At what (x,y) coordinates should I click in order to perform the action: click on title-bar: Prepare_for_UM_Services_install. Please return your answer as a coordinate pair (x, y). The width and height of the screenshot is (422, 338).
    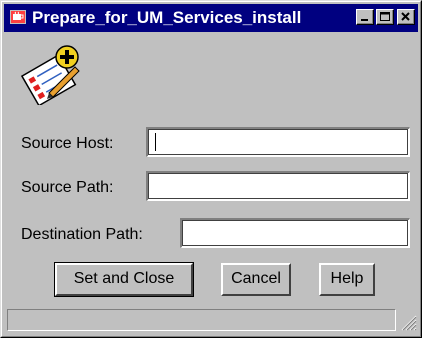
    Looking at the image, I should click on (211, 18).